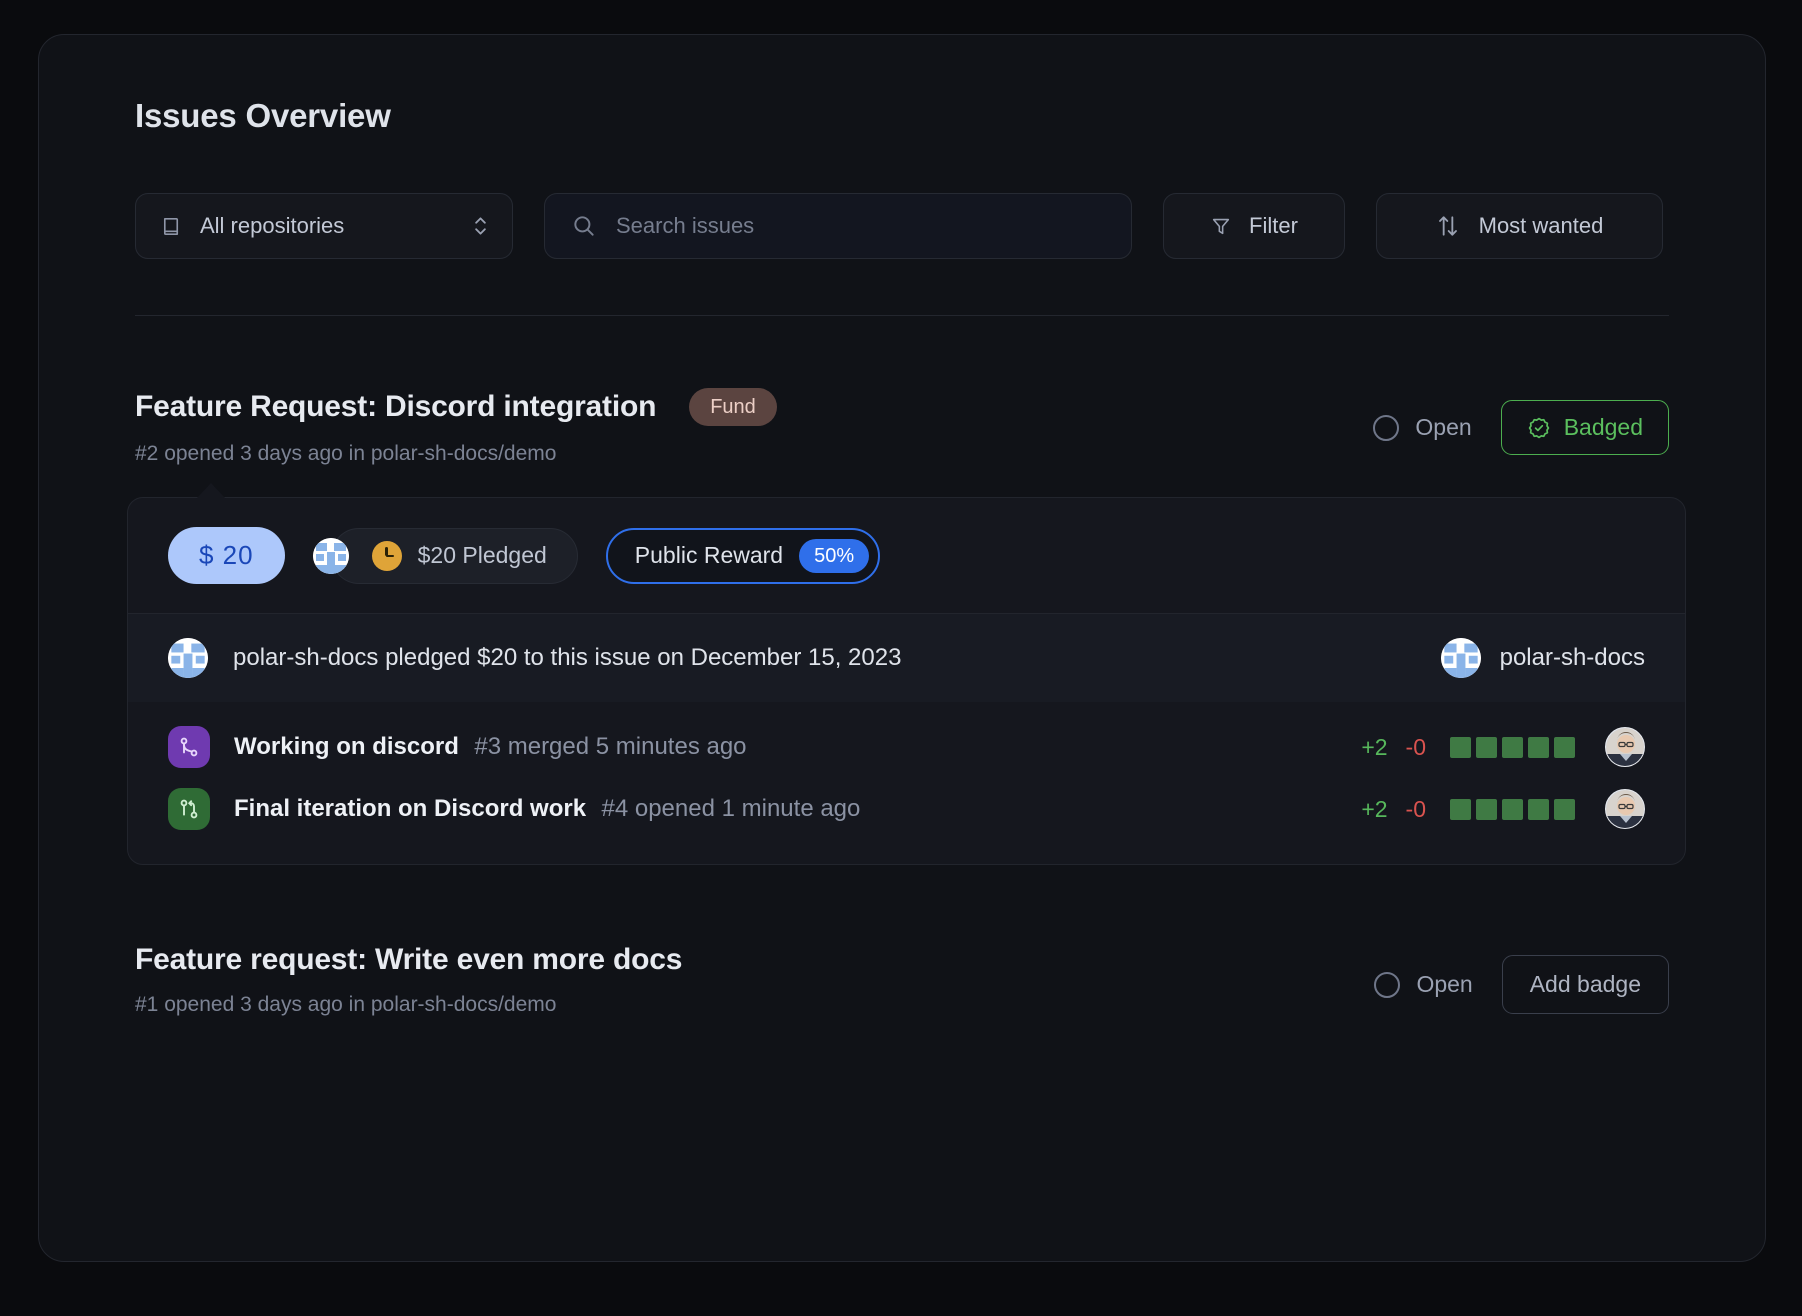  What do you see at coordinates (189, 809) in the screenshot?
I see `pull-request-open-icon` at bounding box center [189, 809].